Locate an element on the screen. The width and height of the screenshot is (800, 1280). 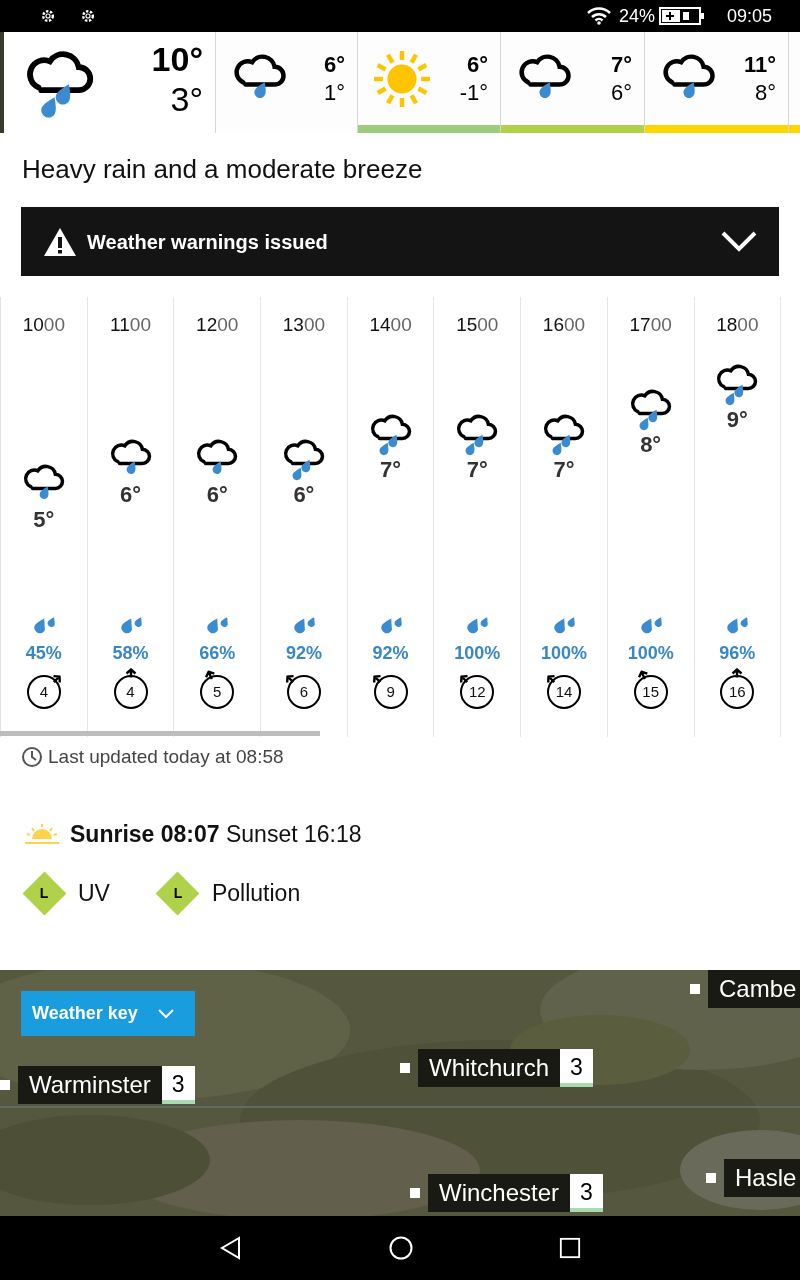
wind-speed: 14 is located at coordinates (563, 692).